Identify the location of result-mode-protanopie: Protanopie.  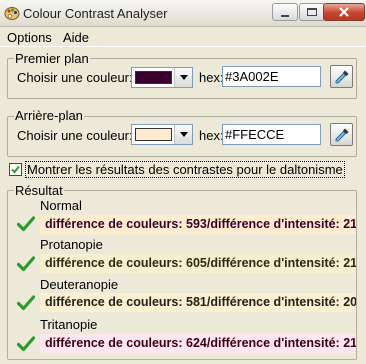
(71, 244).